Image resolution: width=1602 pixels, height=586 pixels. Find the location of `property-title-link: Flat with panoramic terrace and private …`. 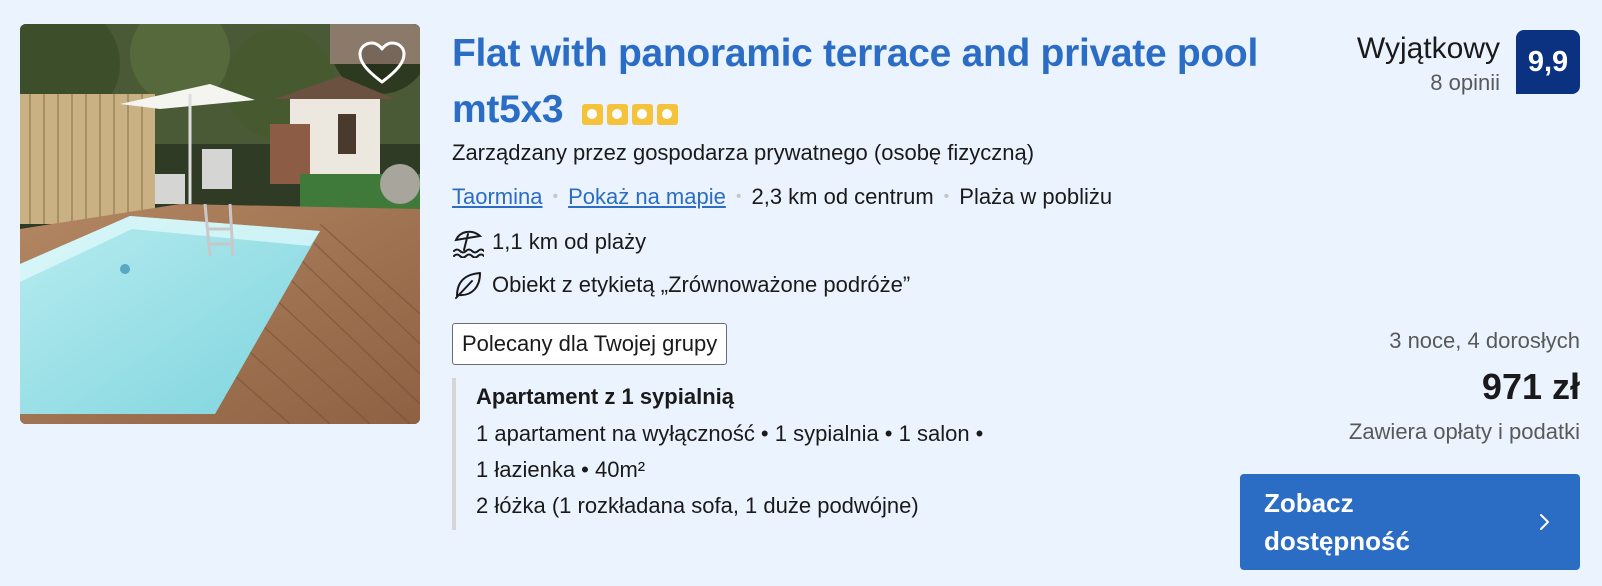

property-title-link: Flat with panoramic terrace and private … is located at coordinates (855, 81).